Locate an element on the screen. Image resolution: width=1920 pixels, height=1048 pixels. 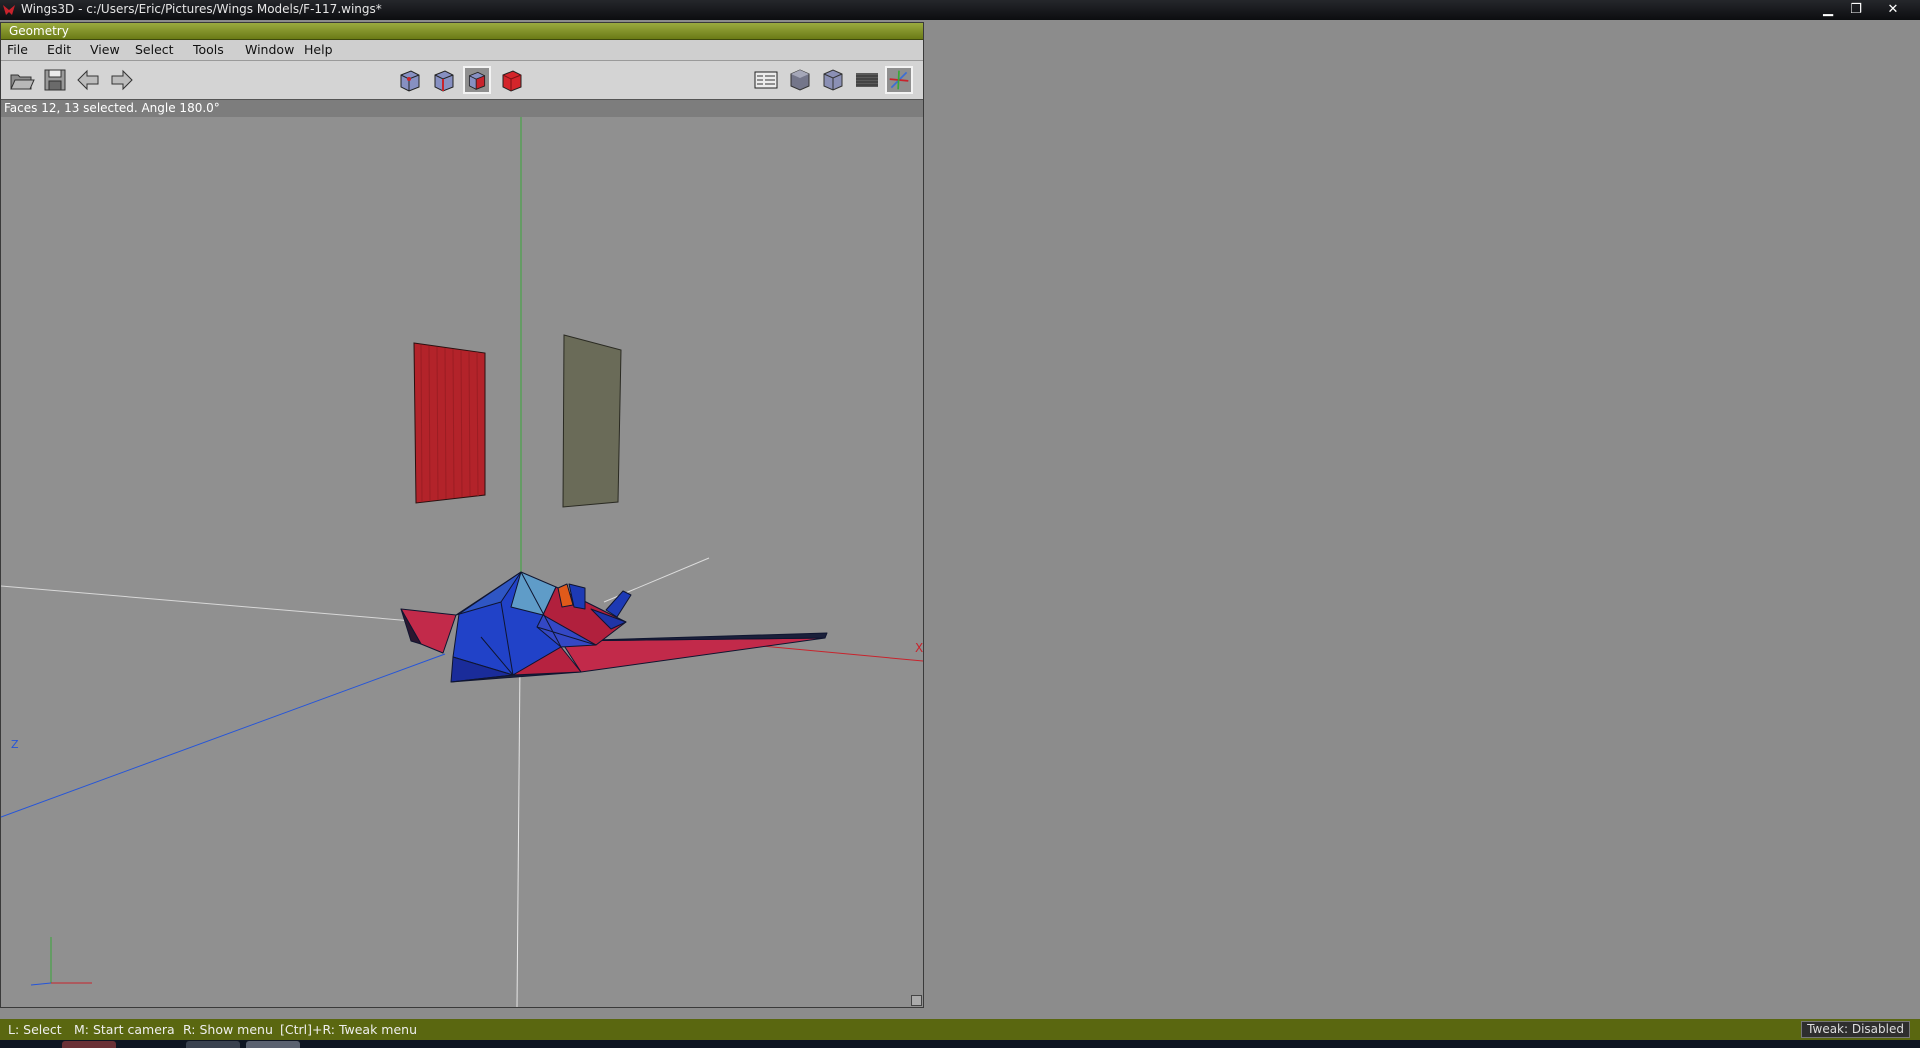
y-axis-negative-line is located at coordinates (518, 834).